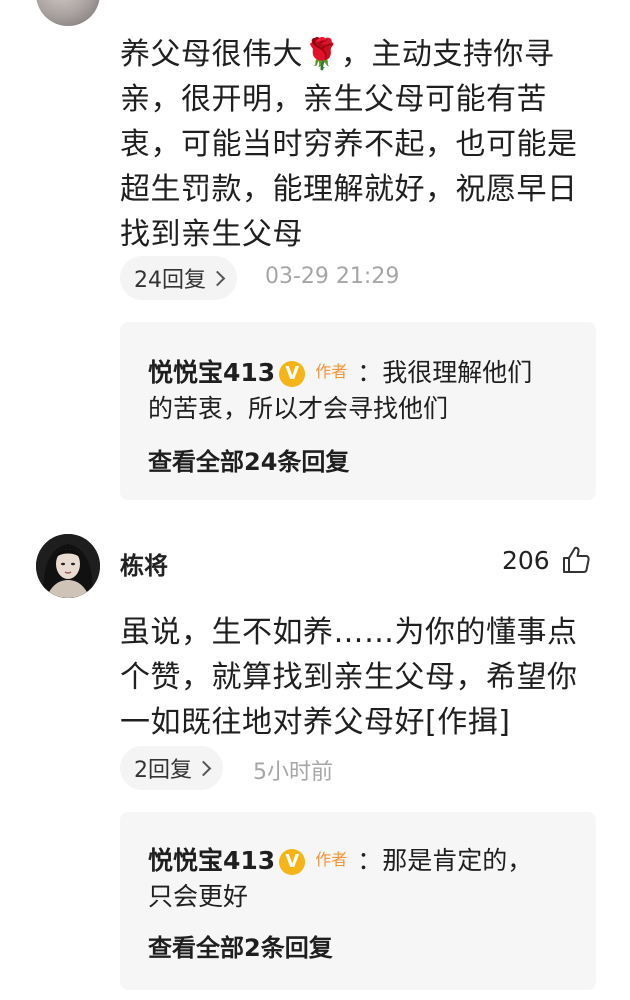 The width and height of the screenshot is (630, 1000). What do you see at coordinates (198, 896) in the screenshot?
I see `reply-text: 只会更好` at bounding box center [198, 896].